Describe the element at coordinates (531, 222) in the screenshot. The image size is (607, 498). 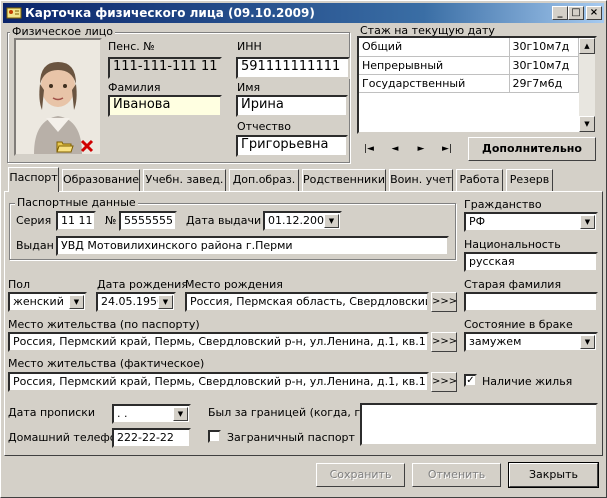
I see `citizenship-select: РФ ▼` at that location.